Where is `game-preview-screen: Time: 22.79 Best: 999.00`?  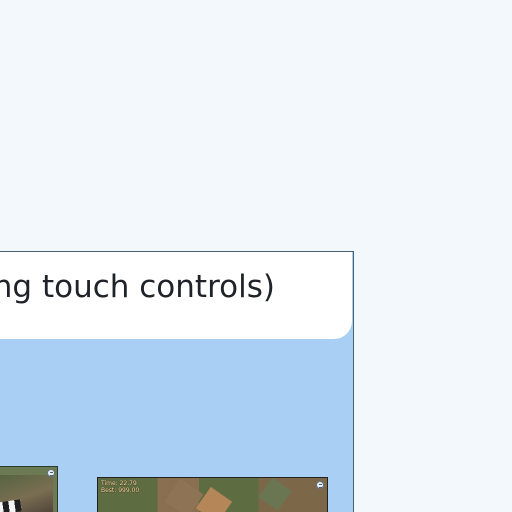
game-preview-screen: Time: 22.79 Best: 999.00 is located at coordinates (212, 494).